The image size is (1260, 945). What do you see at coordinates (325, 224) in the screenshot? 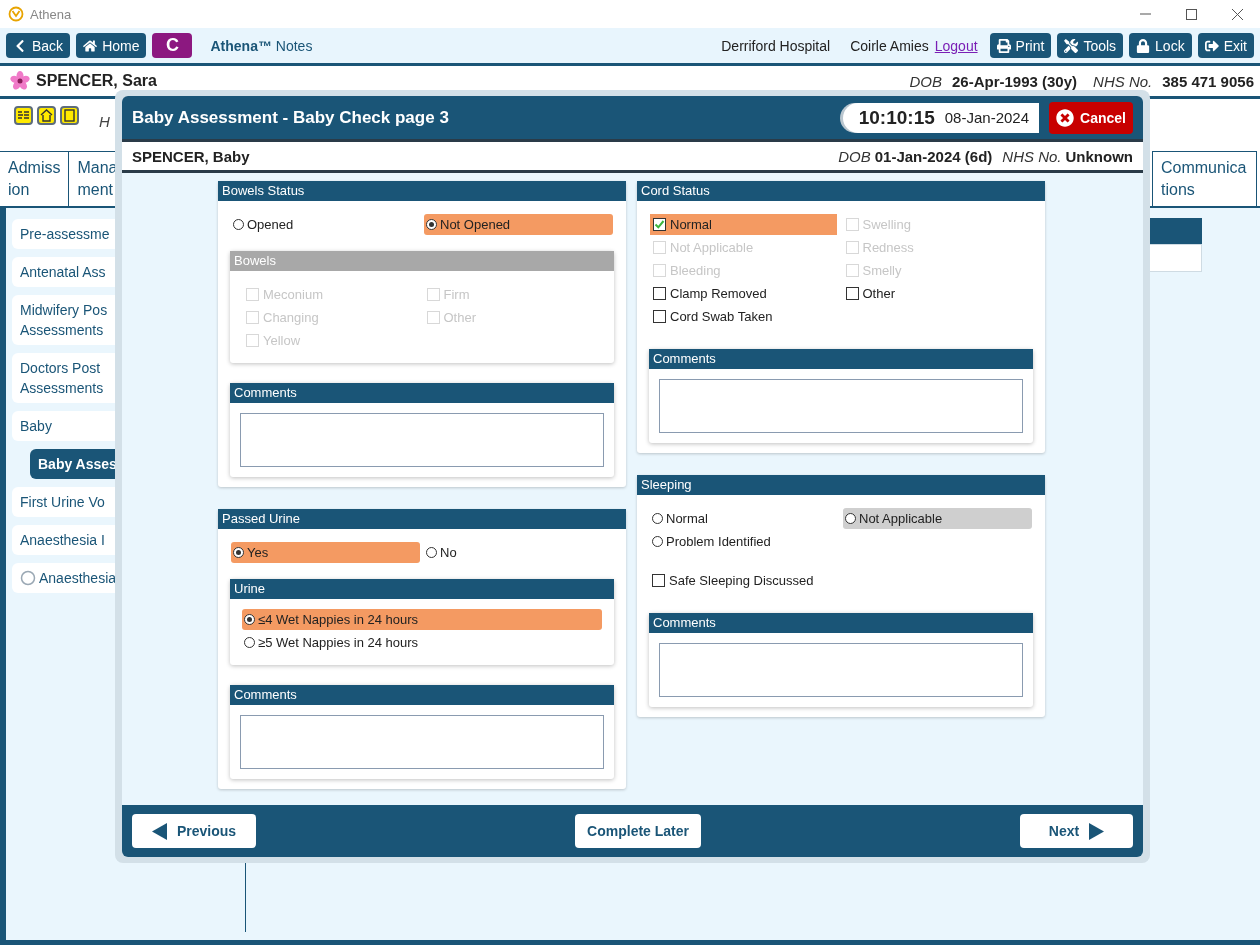
I see `radio-option: Opened` at bounding box center [325, 224].